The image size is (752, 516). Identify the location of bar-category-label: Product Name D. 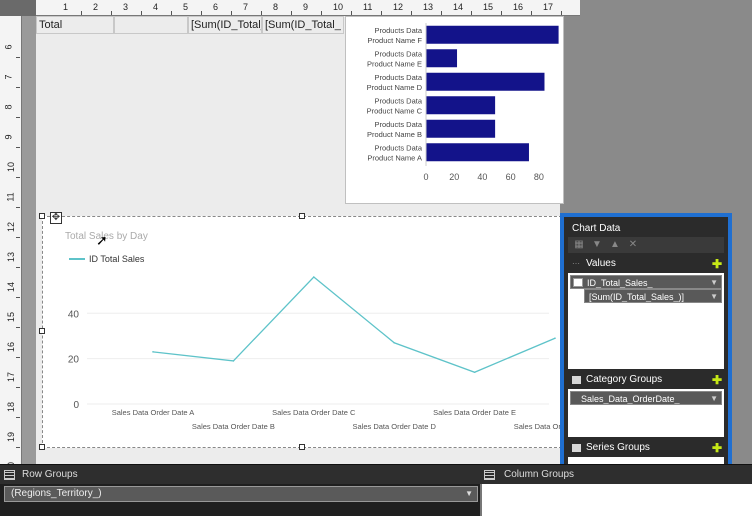
(395, 87).